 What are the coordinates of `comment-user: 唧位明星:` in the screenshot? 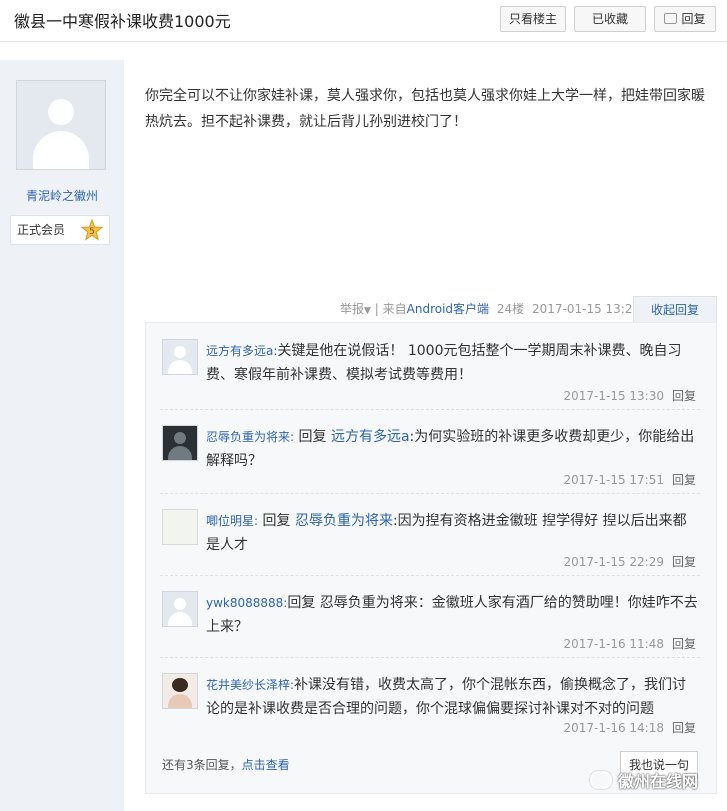 It's located at (232, 521).